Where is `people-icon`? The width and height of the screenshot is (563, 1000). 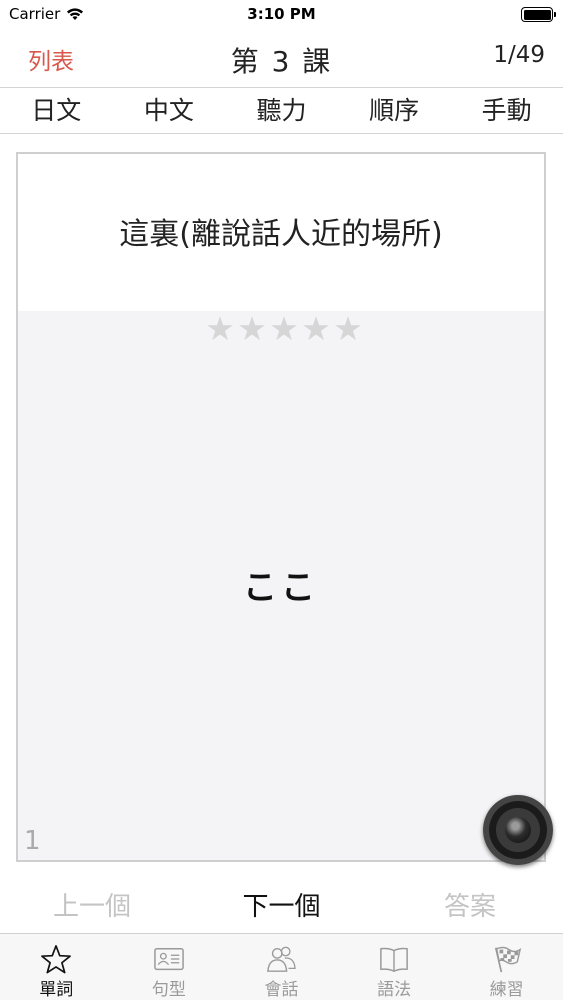
people-icon is located at coordinates (282, 959).